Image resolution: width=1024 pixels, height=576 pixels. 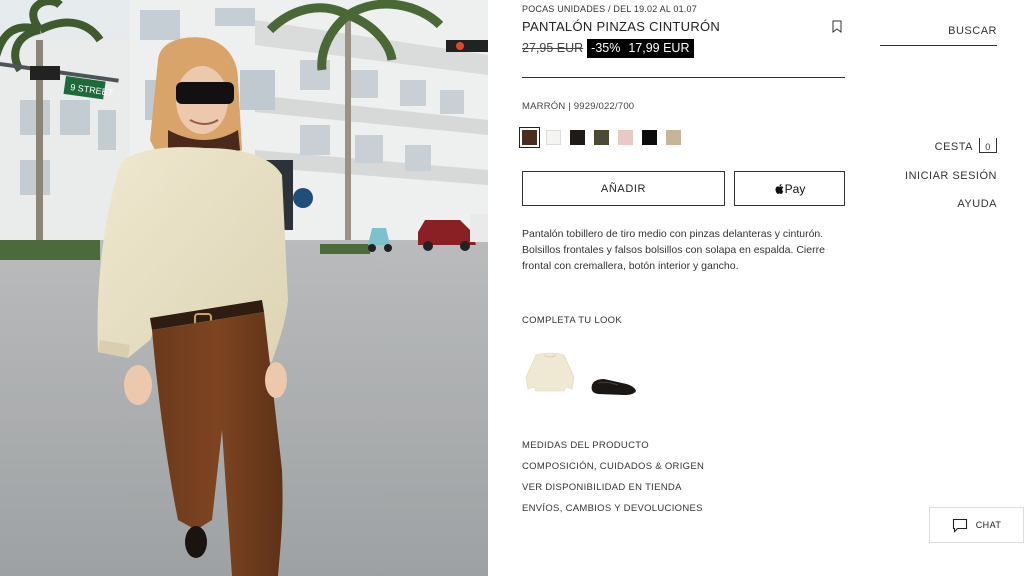 What do you see at coordinates (683, 77) in the screenshot?
I see `divider` at bounding box center [683, 77].